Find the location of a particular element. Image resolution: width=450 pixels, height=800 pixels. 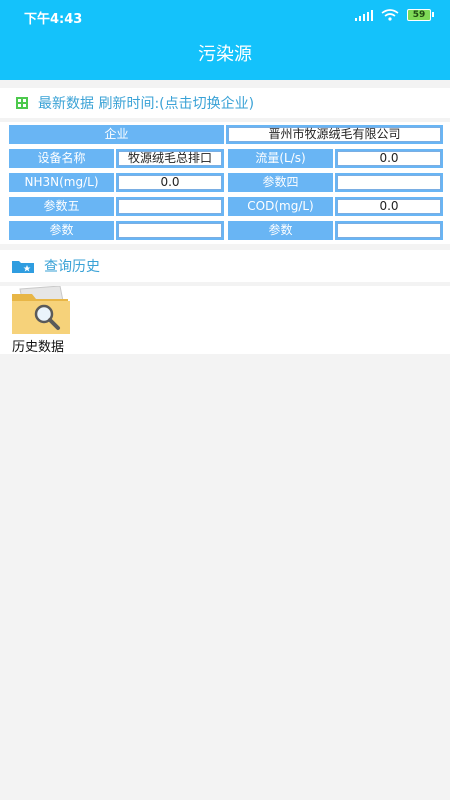

label-flow: 流量(L/s) is located at coordinates (280, 158).